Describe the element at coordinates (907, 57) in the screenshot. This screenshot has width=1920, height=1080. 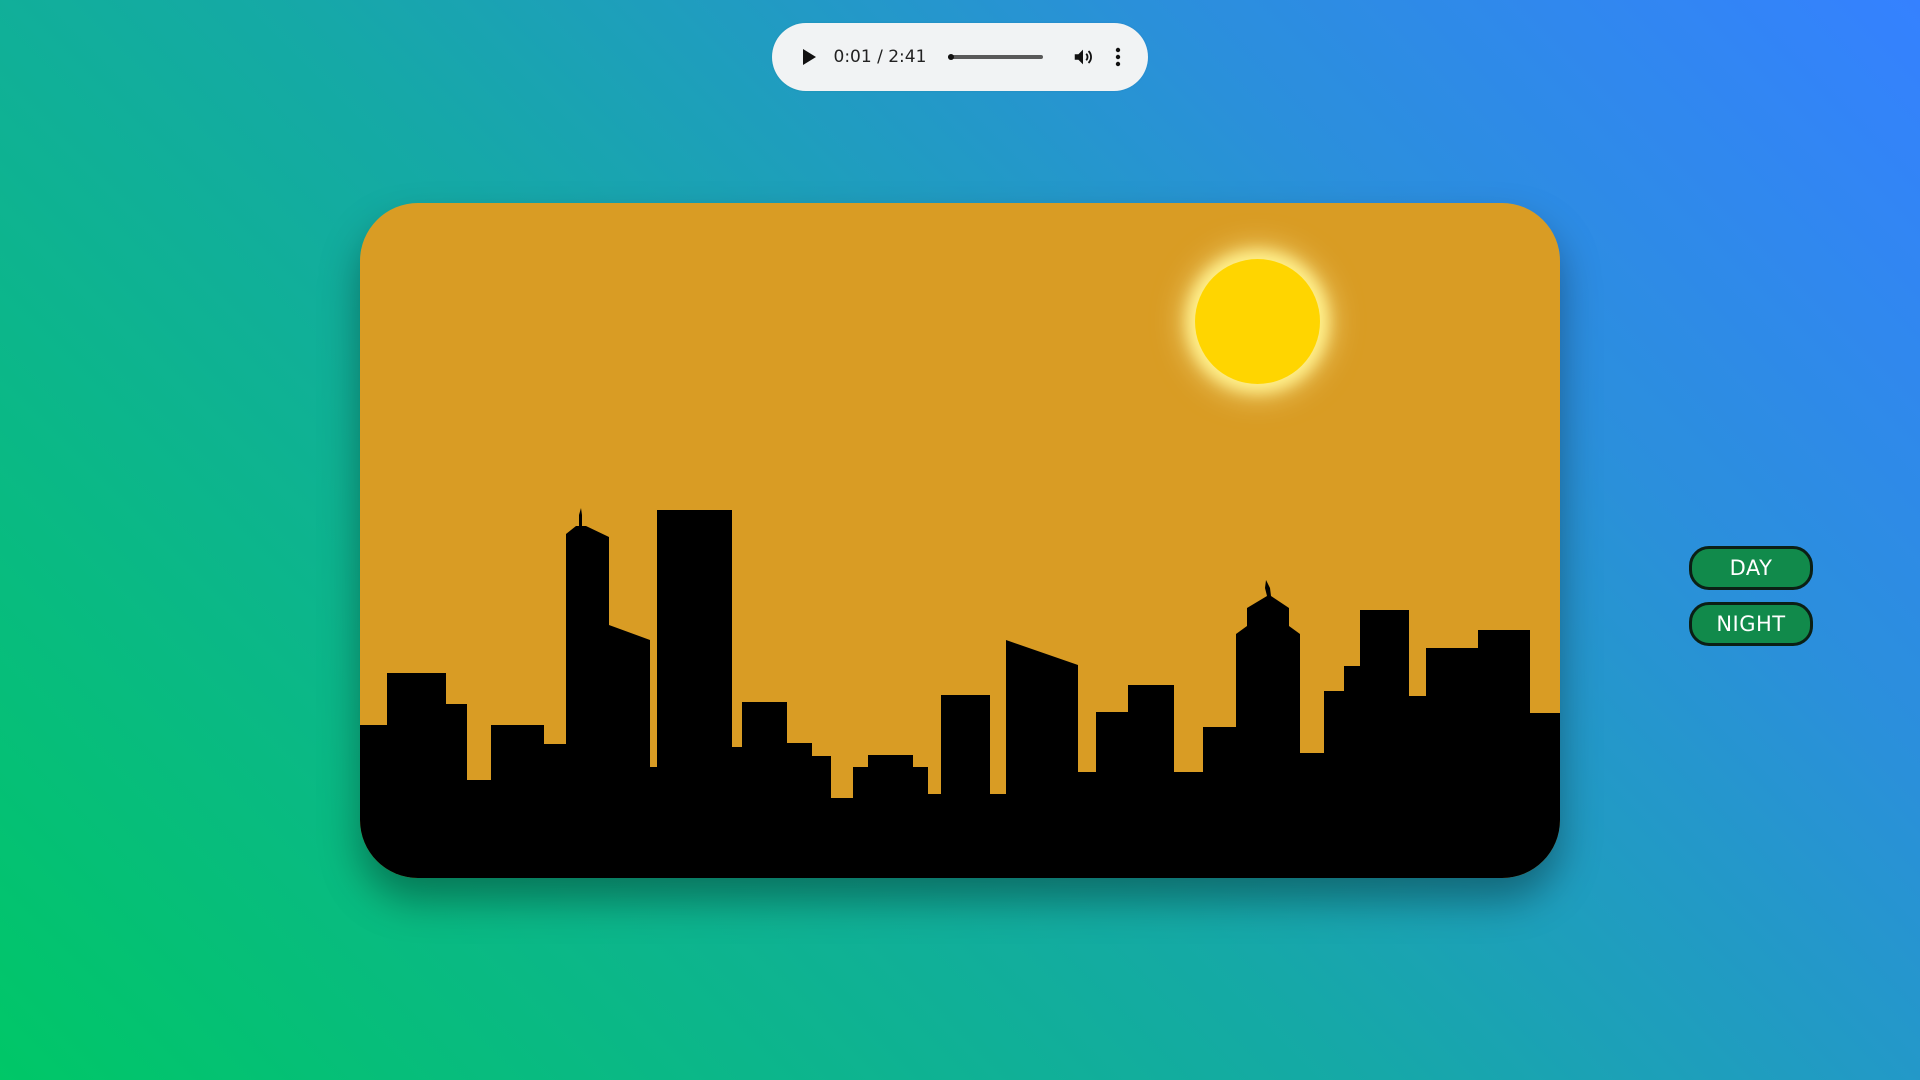
I see `duration: 2:41` at that location.